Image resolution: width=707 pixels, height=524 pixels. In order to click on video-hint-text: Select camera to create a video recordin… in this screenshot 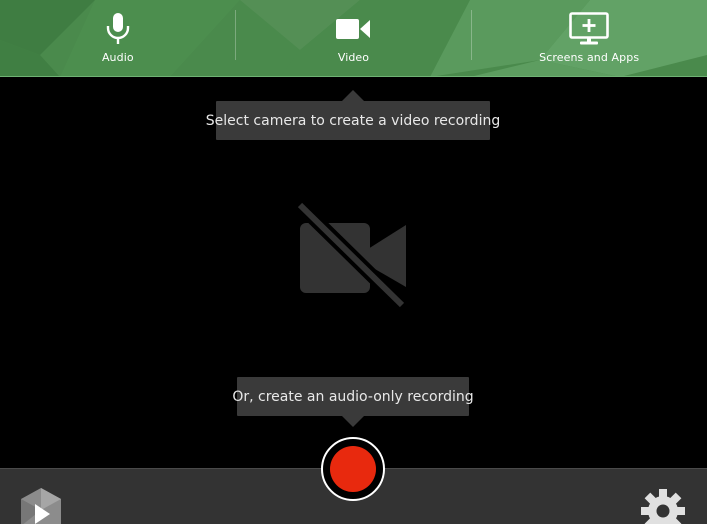, I will do `click(353, 120)`.